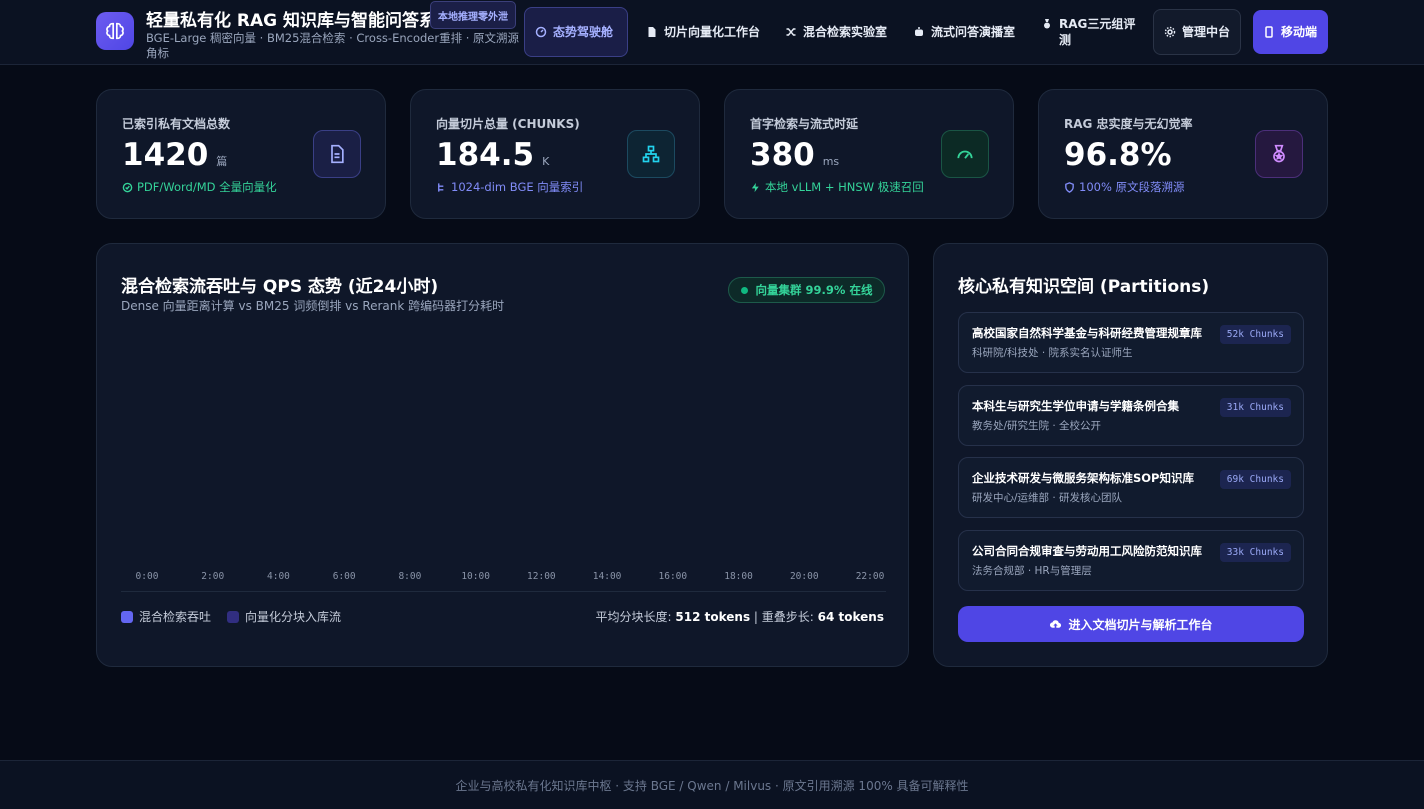  What do you see at coordinates (1056, 623) in the screenshot?
I see `cloud-upload-icon` at bounding box center [1056, 623].